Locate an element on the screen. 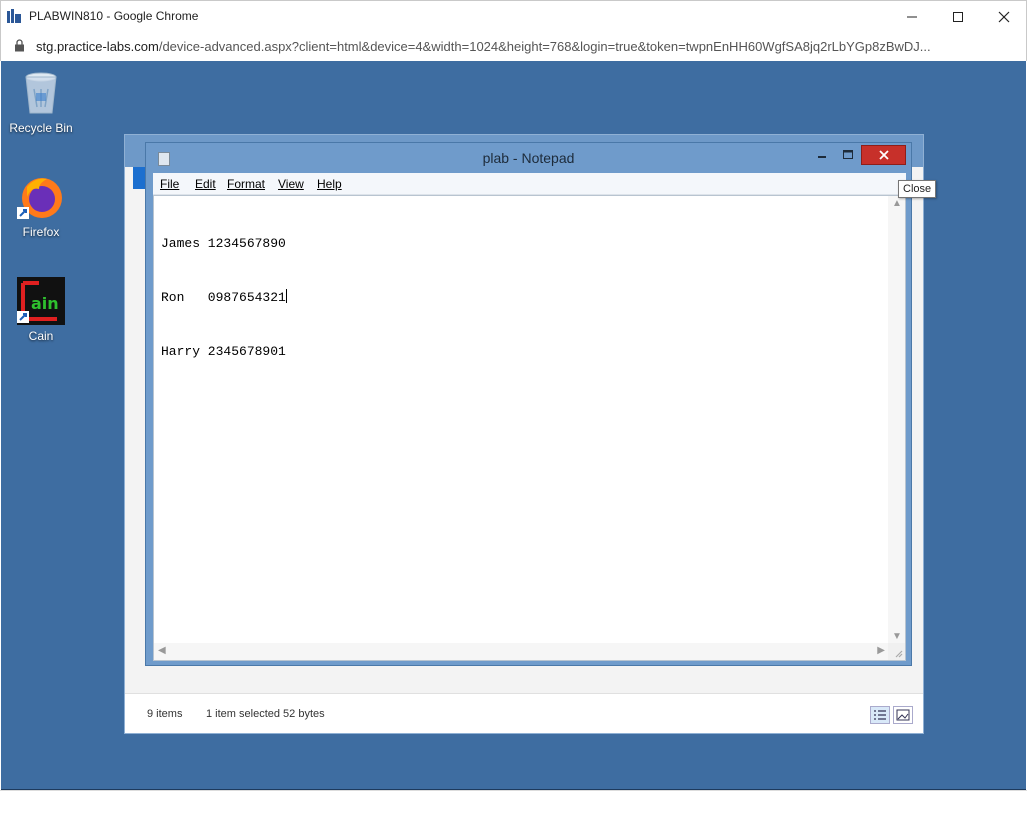 The image size is (1027, 832). menu-help-label: Help is located at coordinates (329, 184).